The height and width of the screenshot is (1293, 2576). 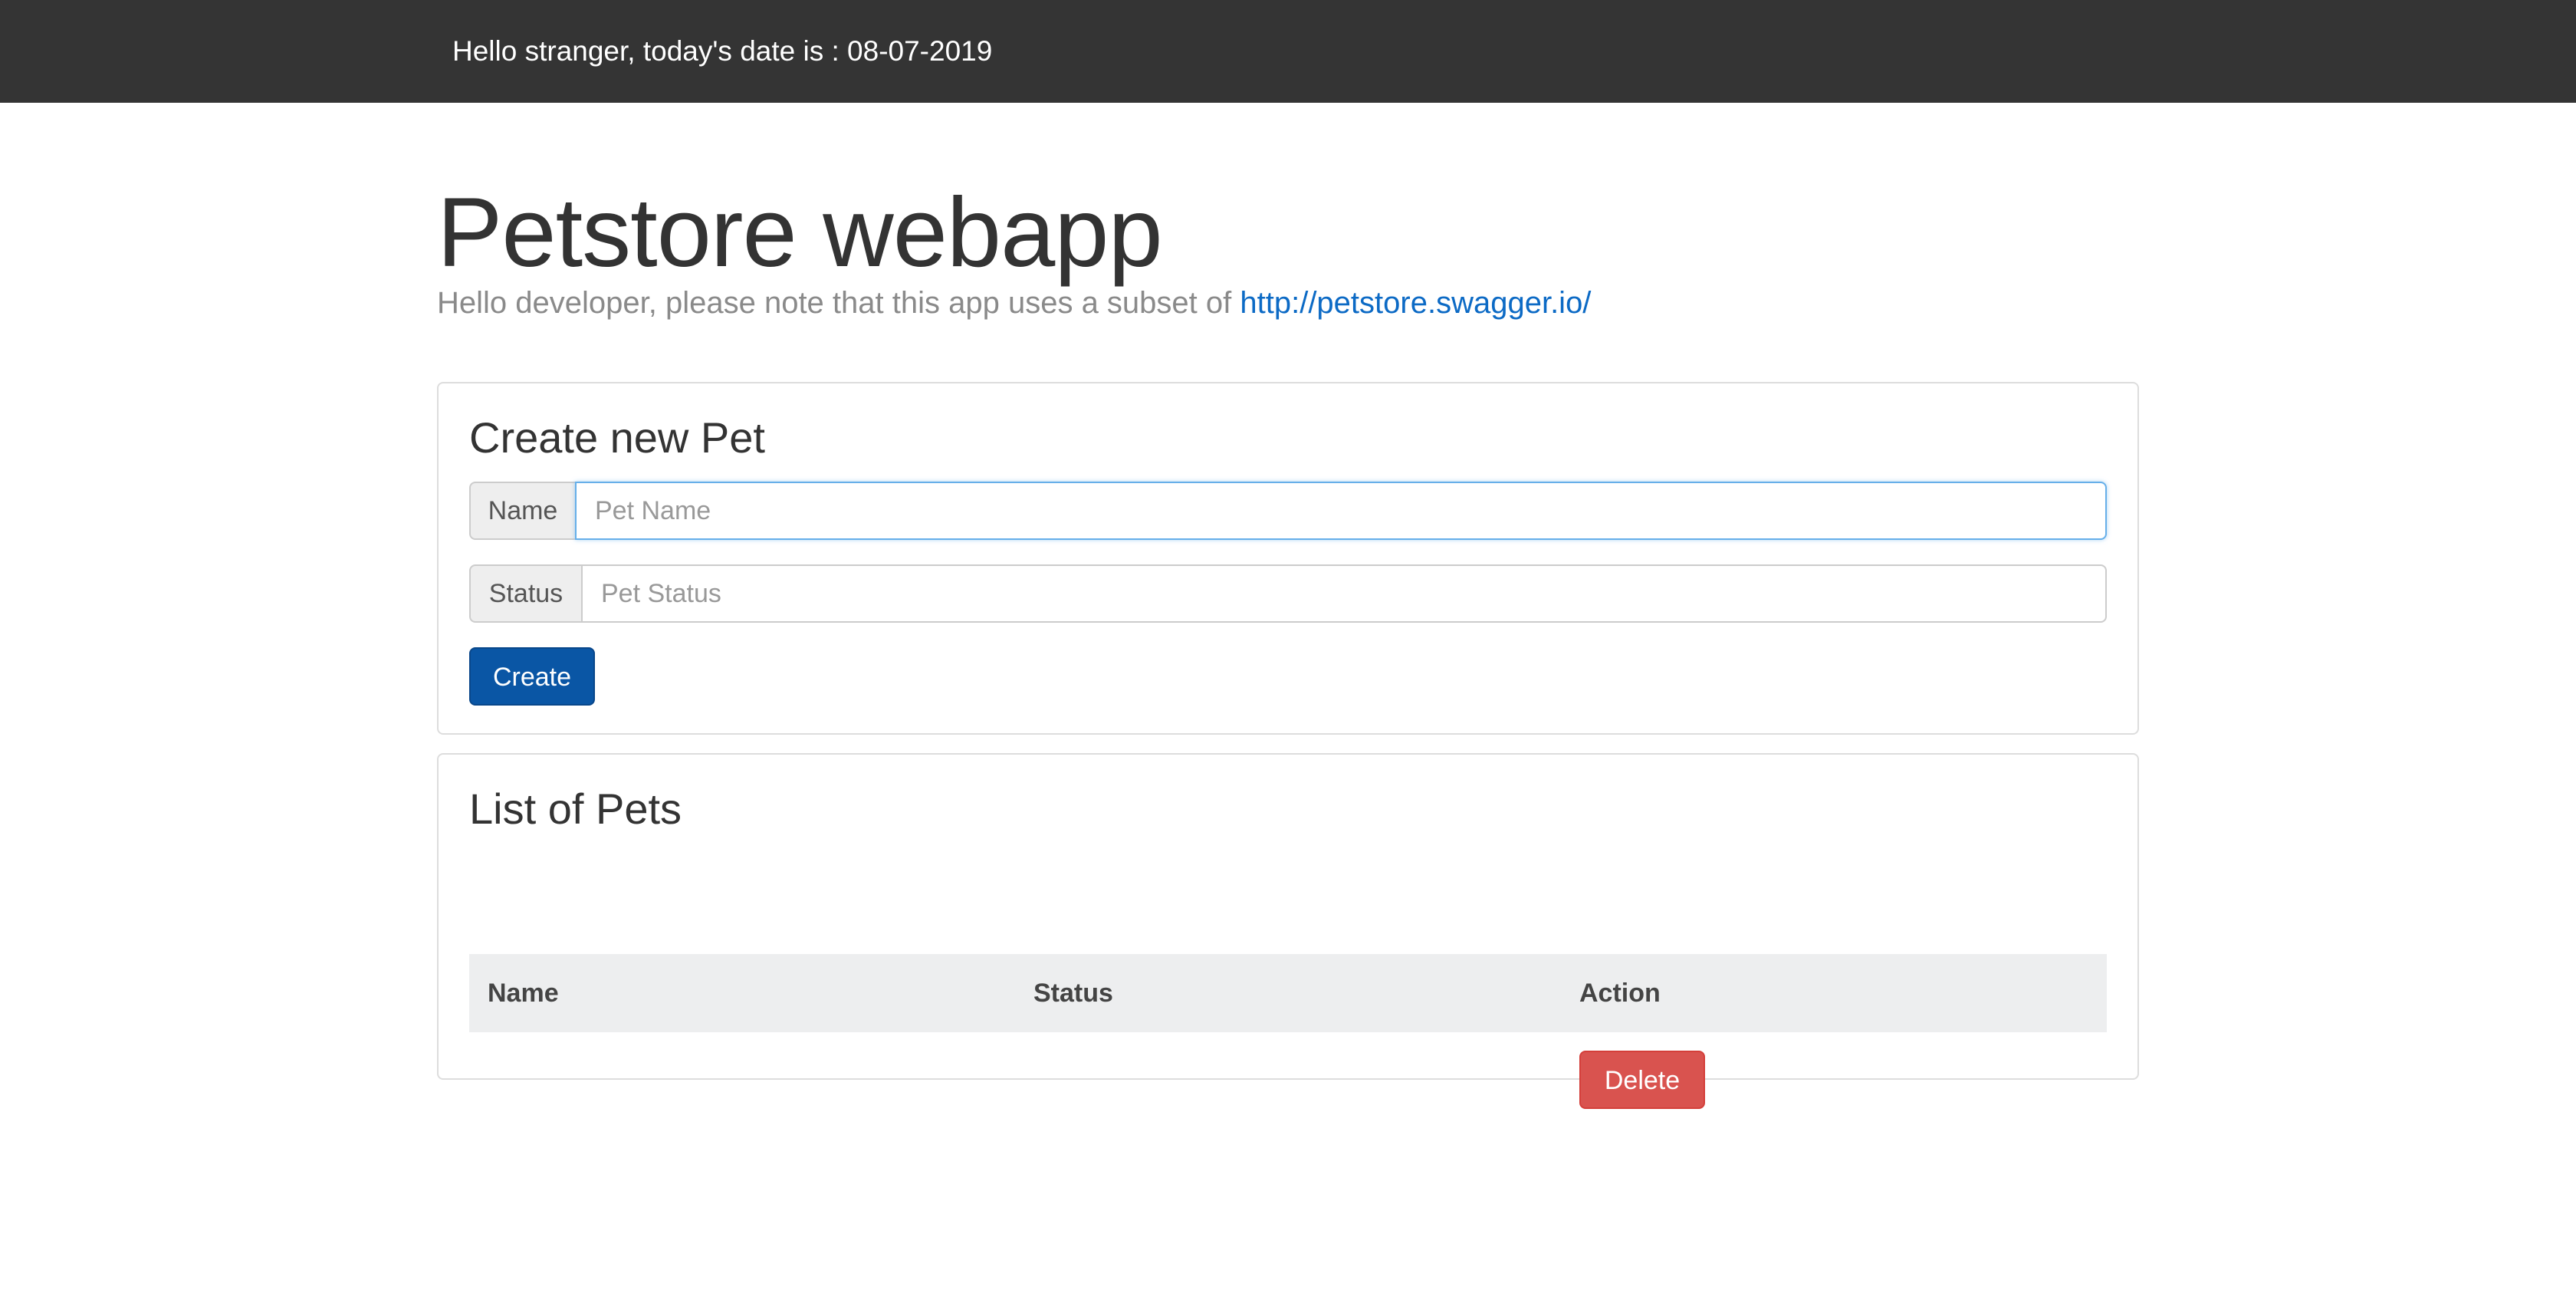 What do you see at coordinates (1288, 993) in the screenshot?
I see `table-header: Name Status Action` at bounding box center [1288, 993].